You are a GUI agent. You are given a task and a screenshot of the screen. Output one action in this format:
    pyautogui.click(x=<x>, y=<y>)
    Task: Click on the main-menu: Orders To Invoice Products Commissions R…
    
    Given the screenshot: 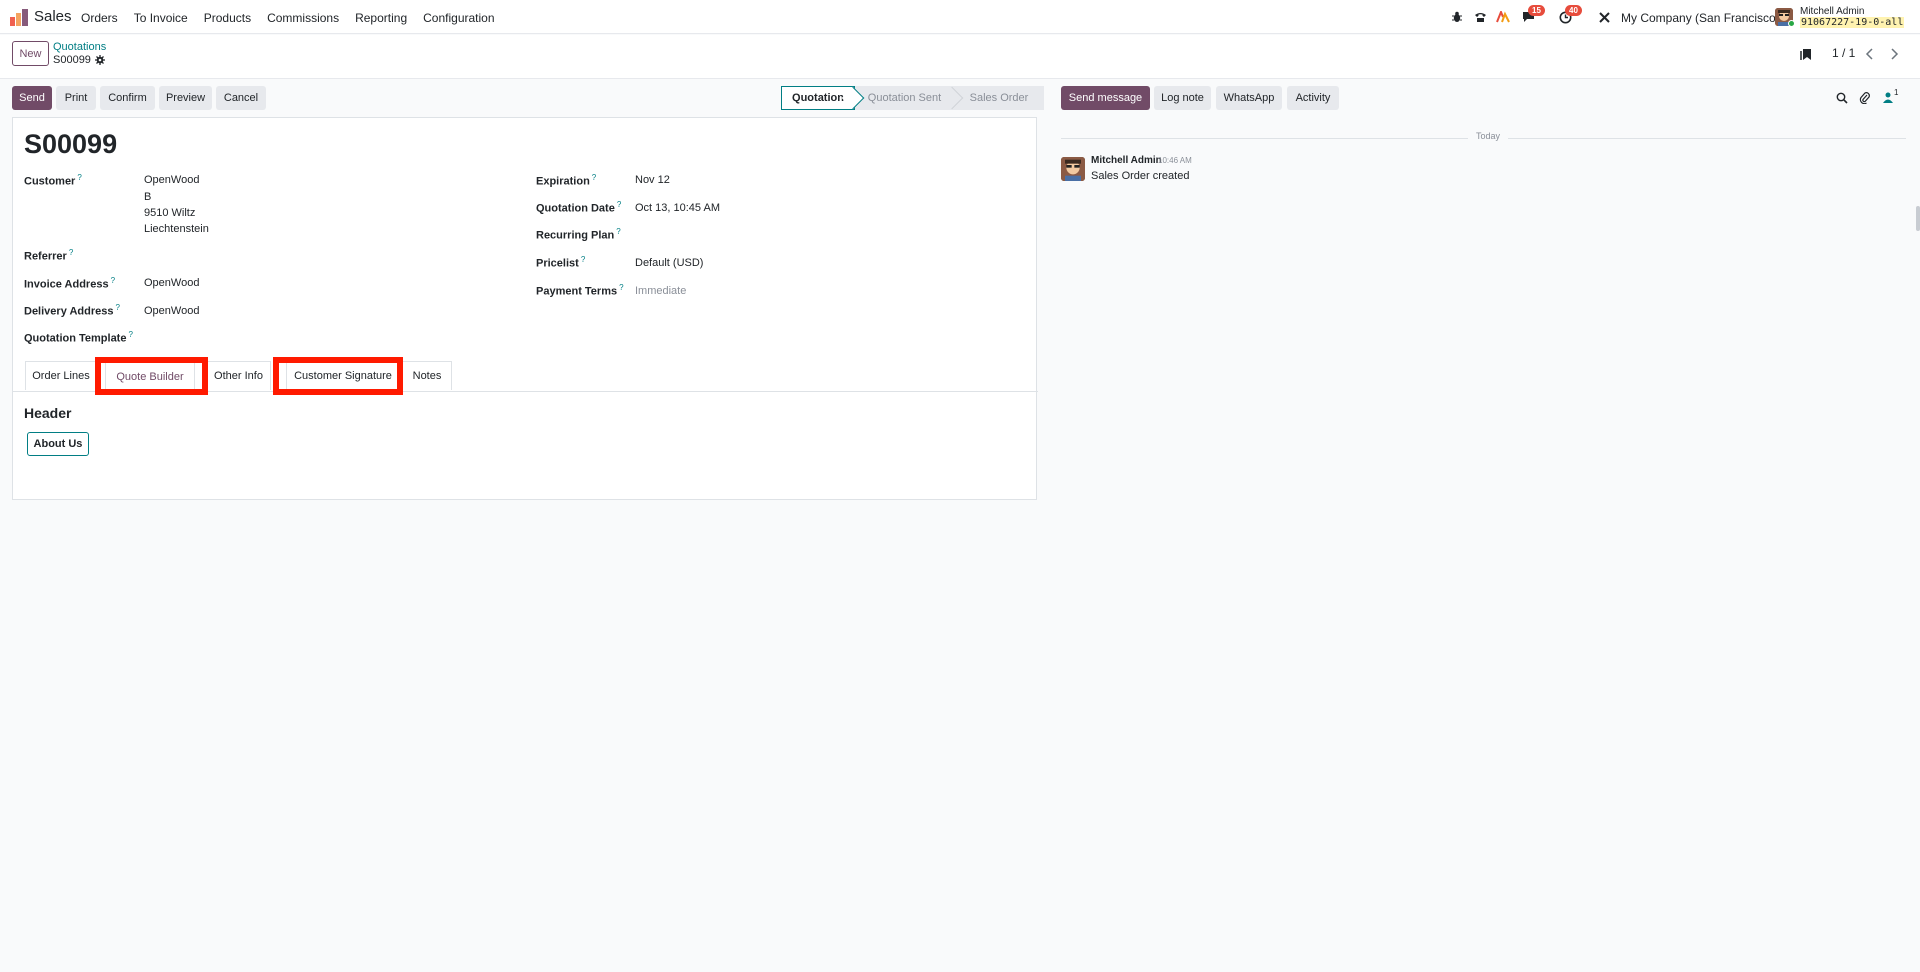 What is the action you would take?
    pyautogui.click(x=296, y=18)
    